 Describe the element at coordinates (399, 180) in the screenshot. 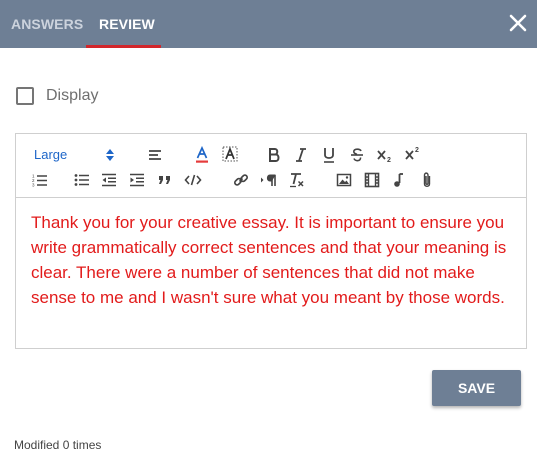

I see `audio-icon` at that location.